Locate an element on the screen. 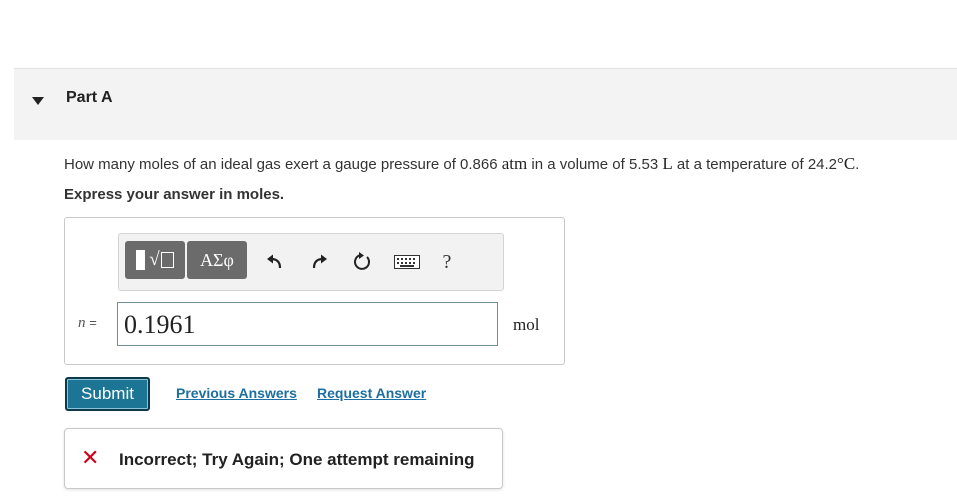 The width and height of the screenshot is (957, 497). request-answer-link: Request Answer is located at coordinates (371, 393).